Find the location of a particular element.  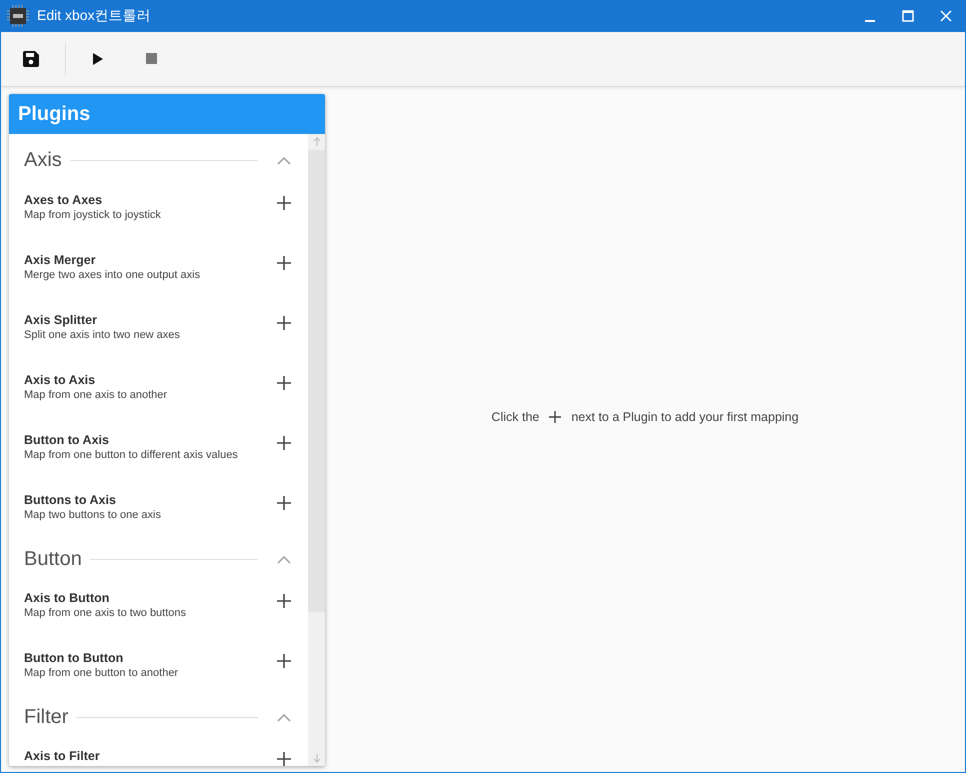

minimize-icon is located at coordinates (870, 21).